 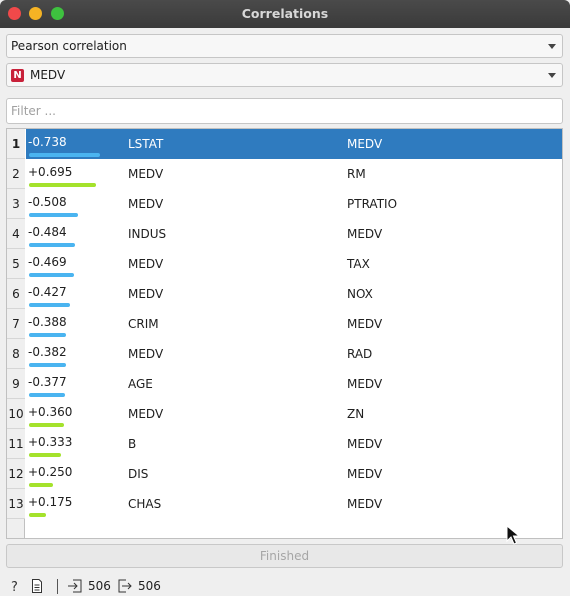 I want to click on feature-b: RM, so click(x=356, y=174).